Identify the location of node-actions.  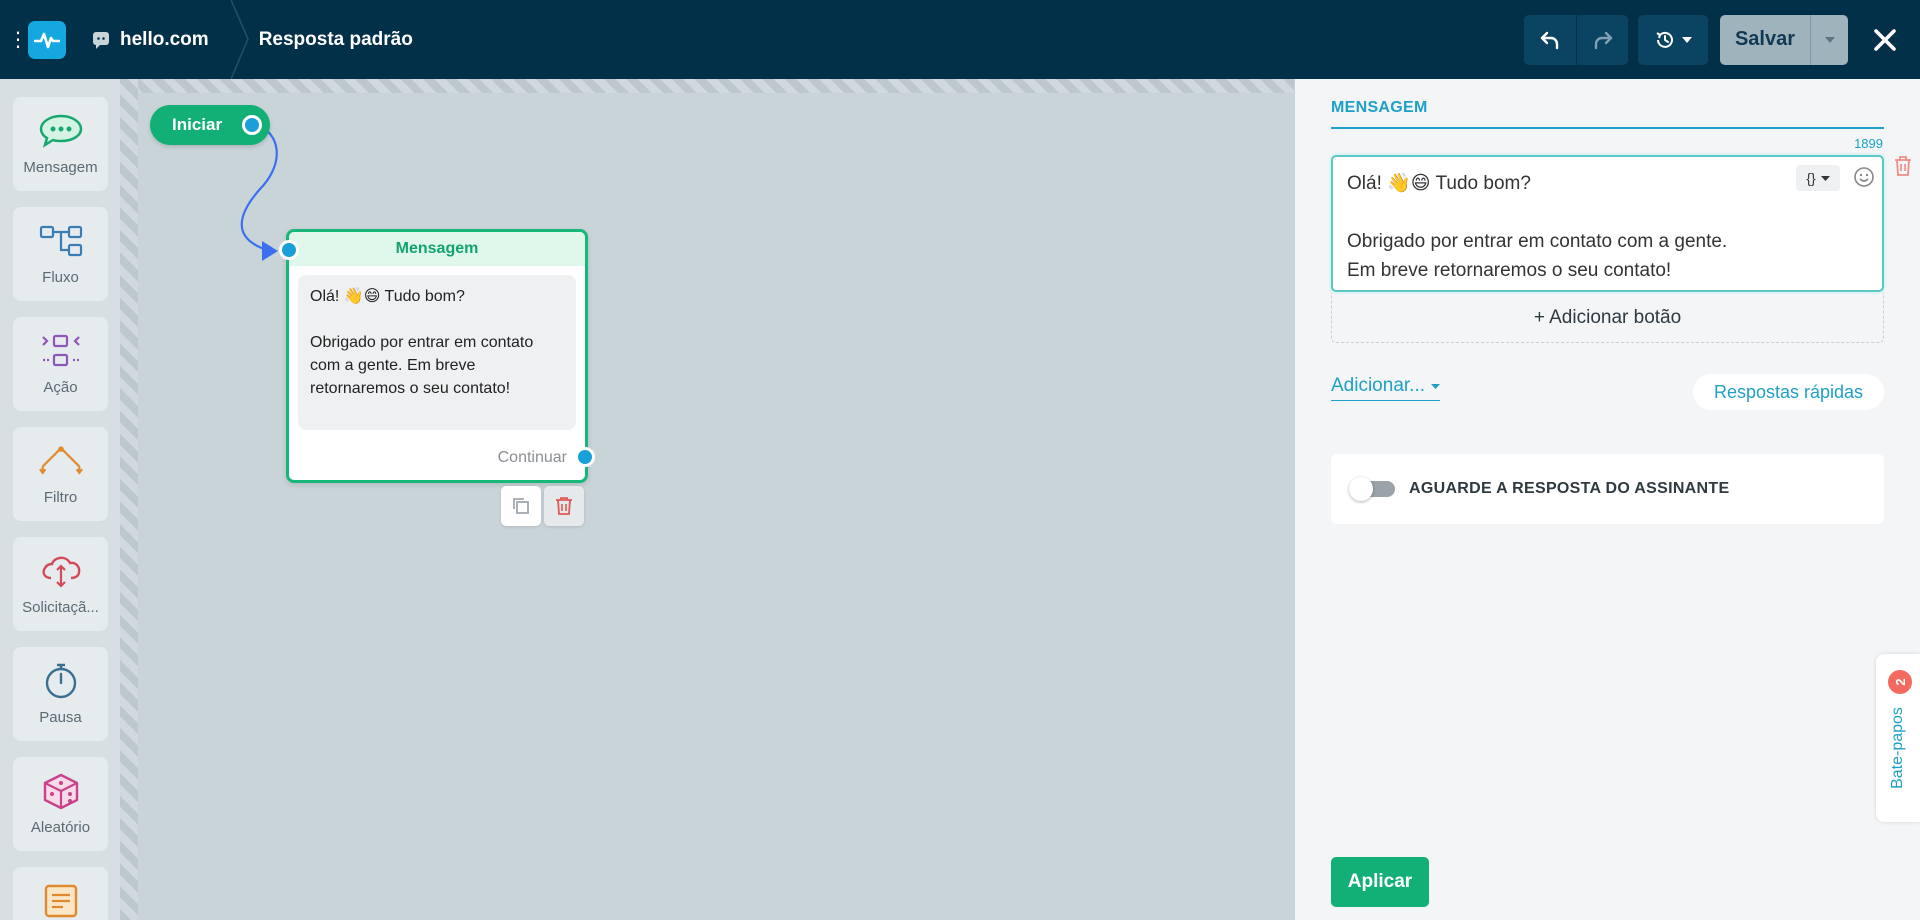
(542, 506).